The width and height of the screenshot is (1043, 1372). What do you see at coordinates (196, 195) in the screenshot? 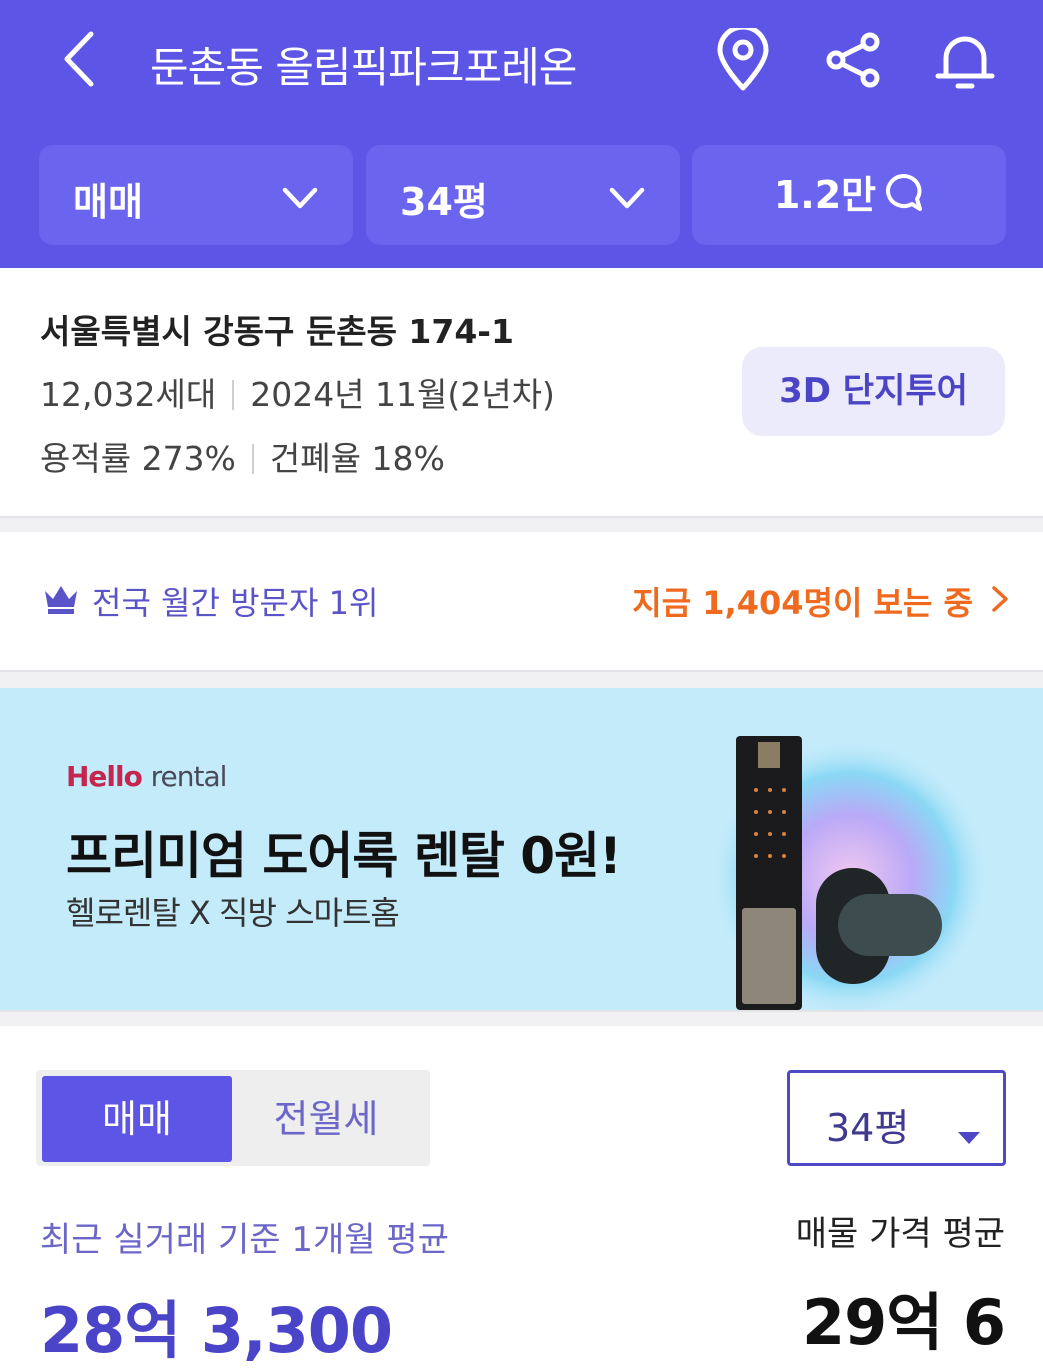
I see `deal-type-dropdown: 매매` at bounding box center [196, 195].